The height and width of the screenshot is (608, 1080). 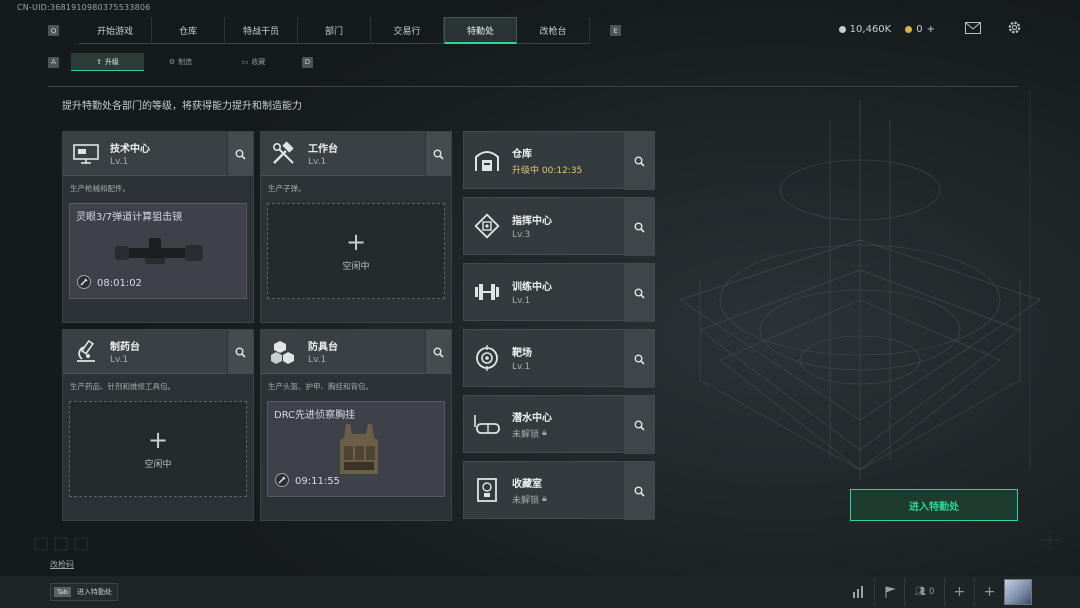 I want to click on production-slot: DRC先进侦察胸挂 09:11:55, so click(x=356, y=449).